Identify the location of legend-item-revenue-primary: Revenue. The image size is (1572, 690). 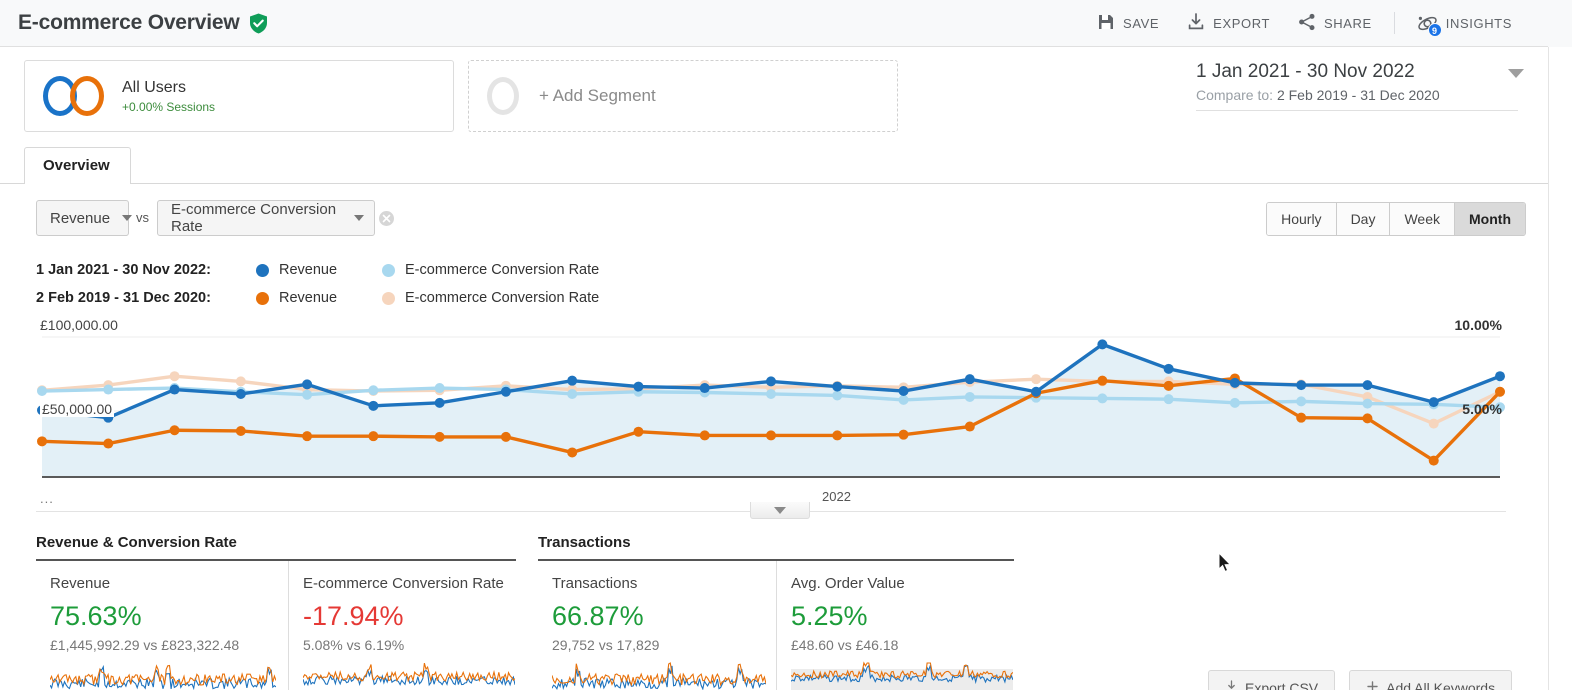
(319, 270).